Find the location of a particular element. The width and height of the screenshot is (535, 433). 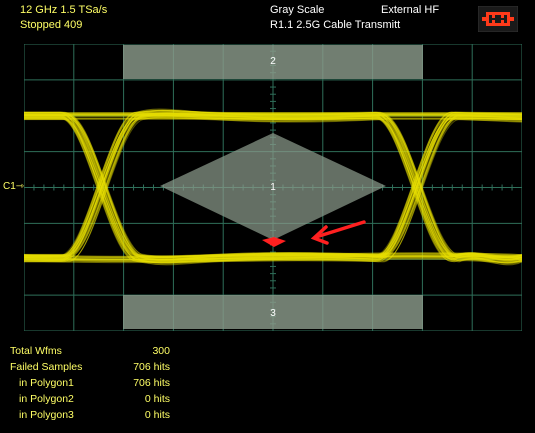

mask-label-1: 1 is located at coordinates (273, 187).